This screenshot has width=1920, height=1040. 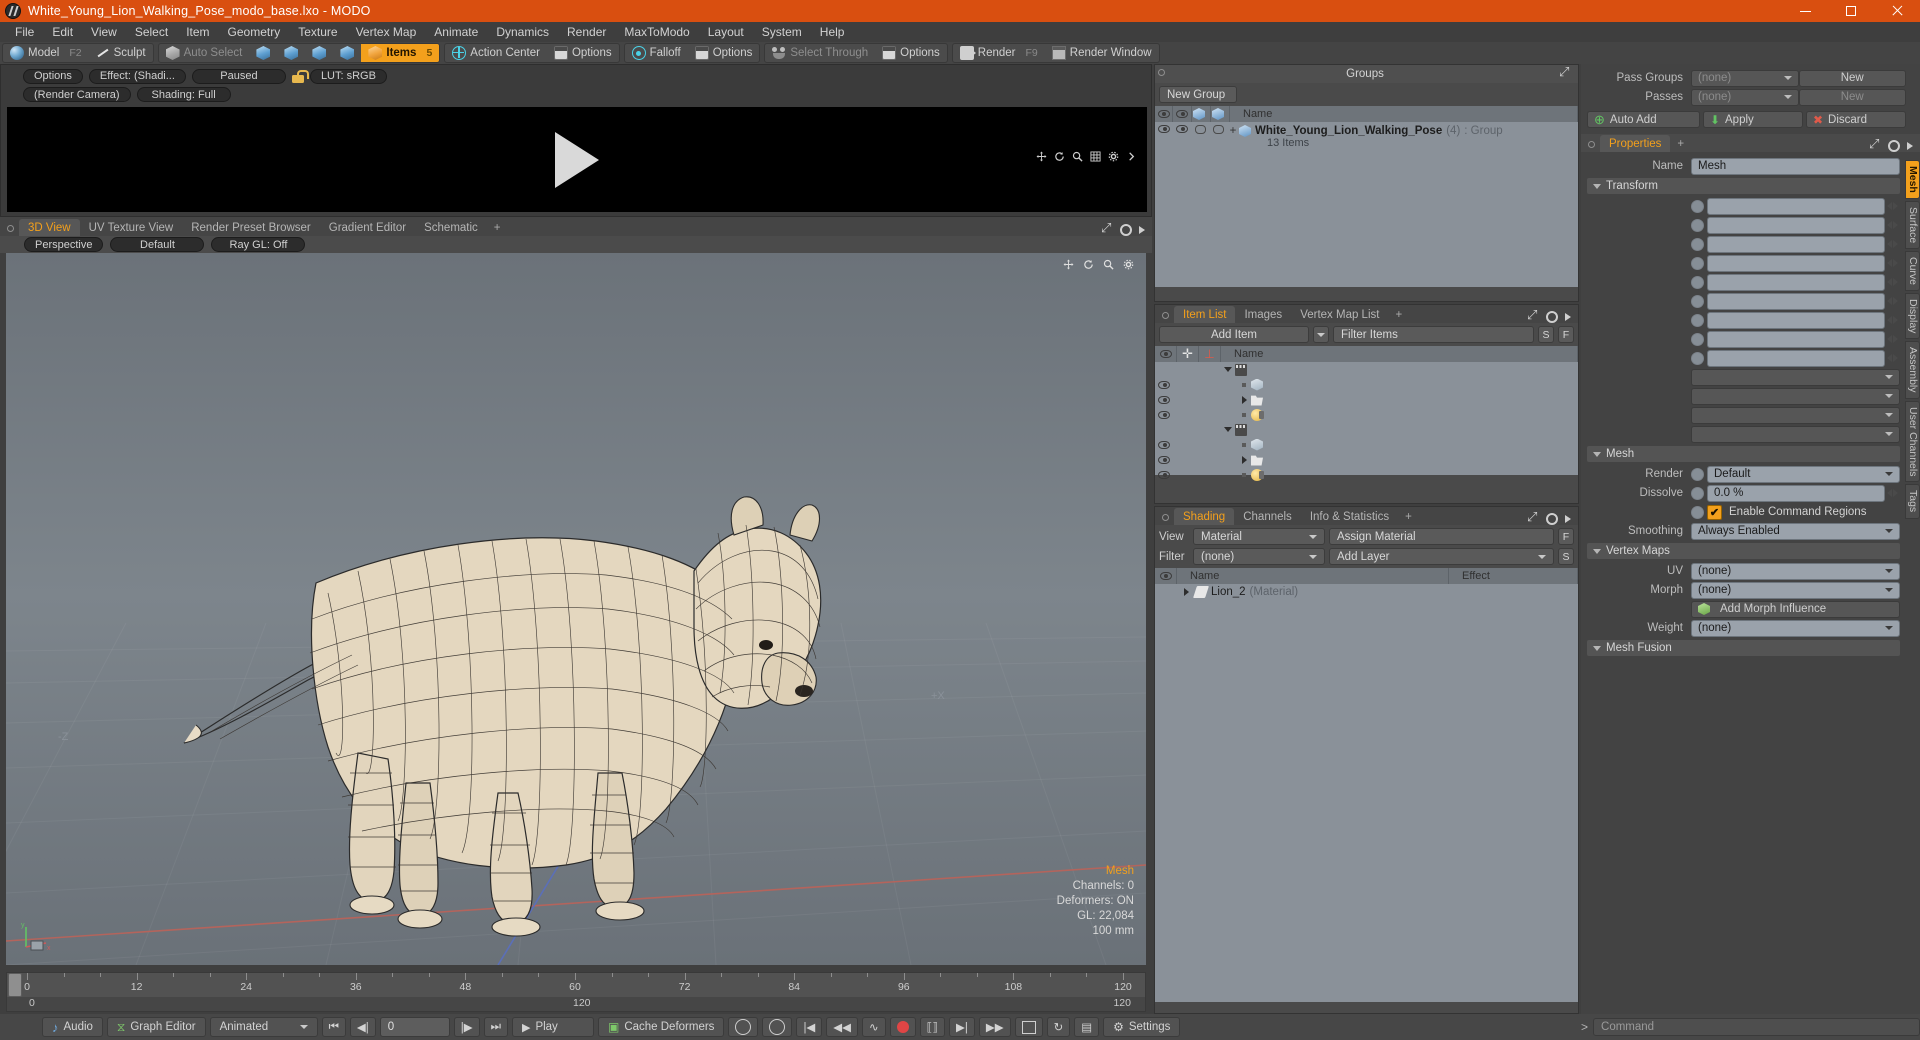 I want to click on tab-uv-texture-view: UV Texture View, so click(x=131, y=227).